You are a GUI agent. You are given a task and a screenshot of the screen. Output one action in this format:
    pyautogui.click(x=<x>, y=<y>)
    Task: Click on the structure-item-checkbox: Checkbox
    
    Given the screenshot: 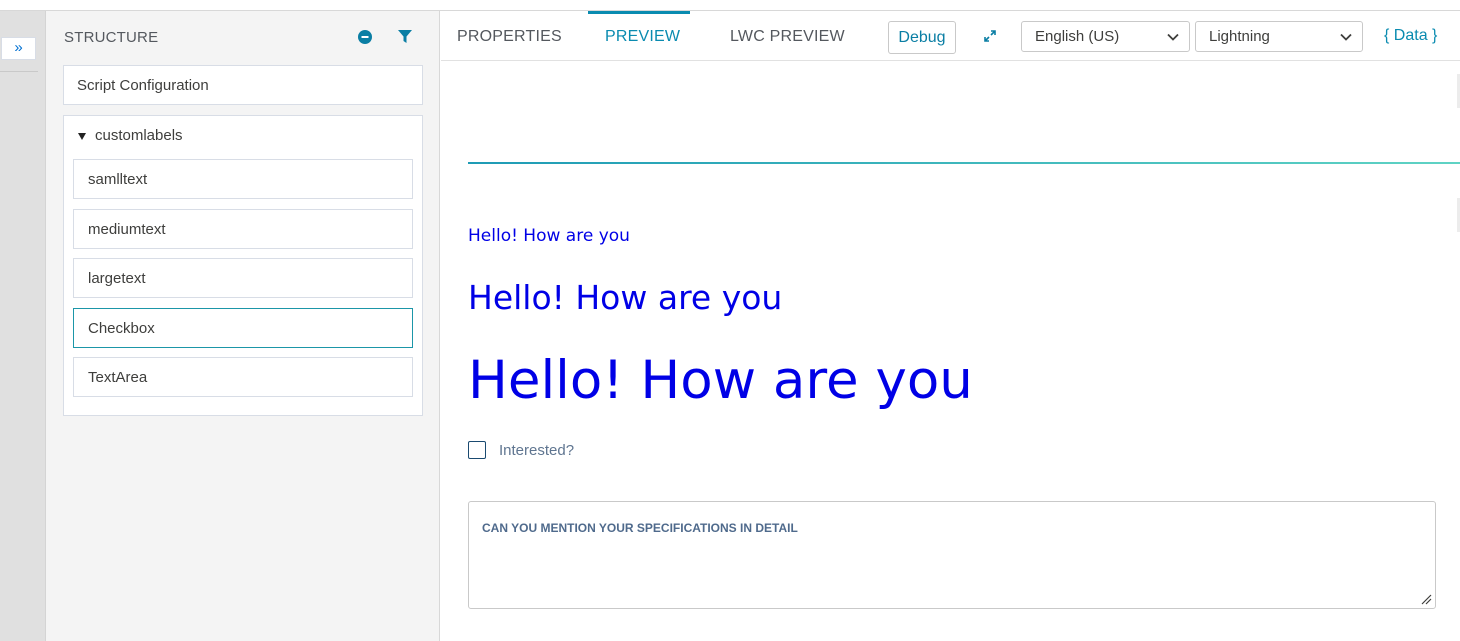 What is the action you would take?
    pyautogui.click(x=243, y=328)
    